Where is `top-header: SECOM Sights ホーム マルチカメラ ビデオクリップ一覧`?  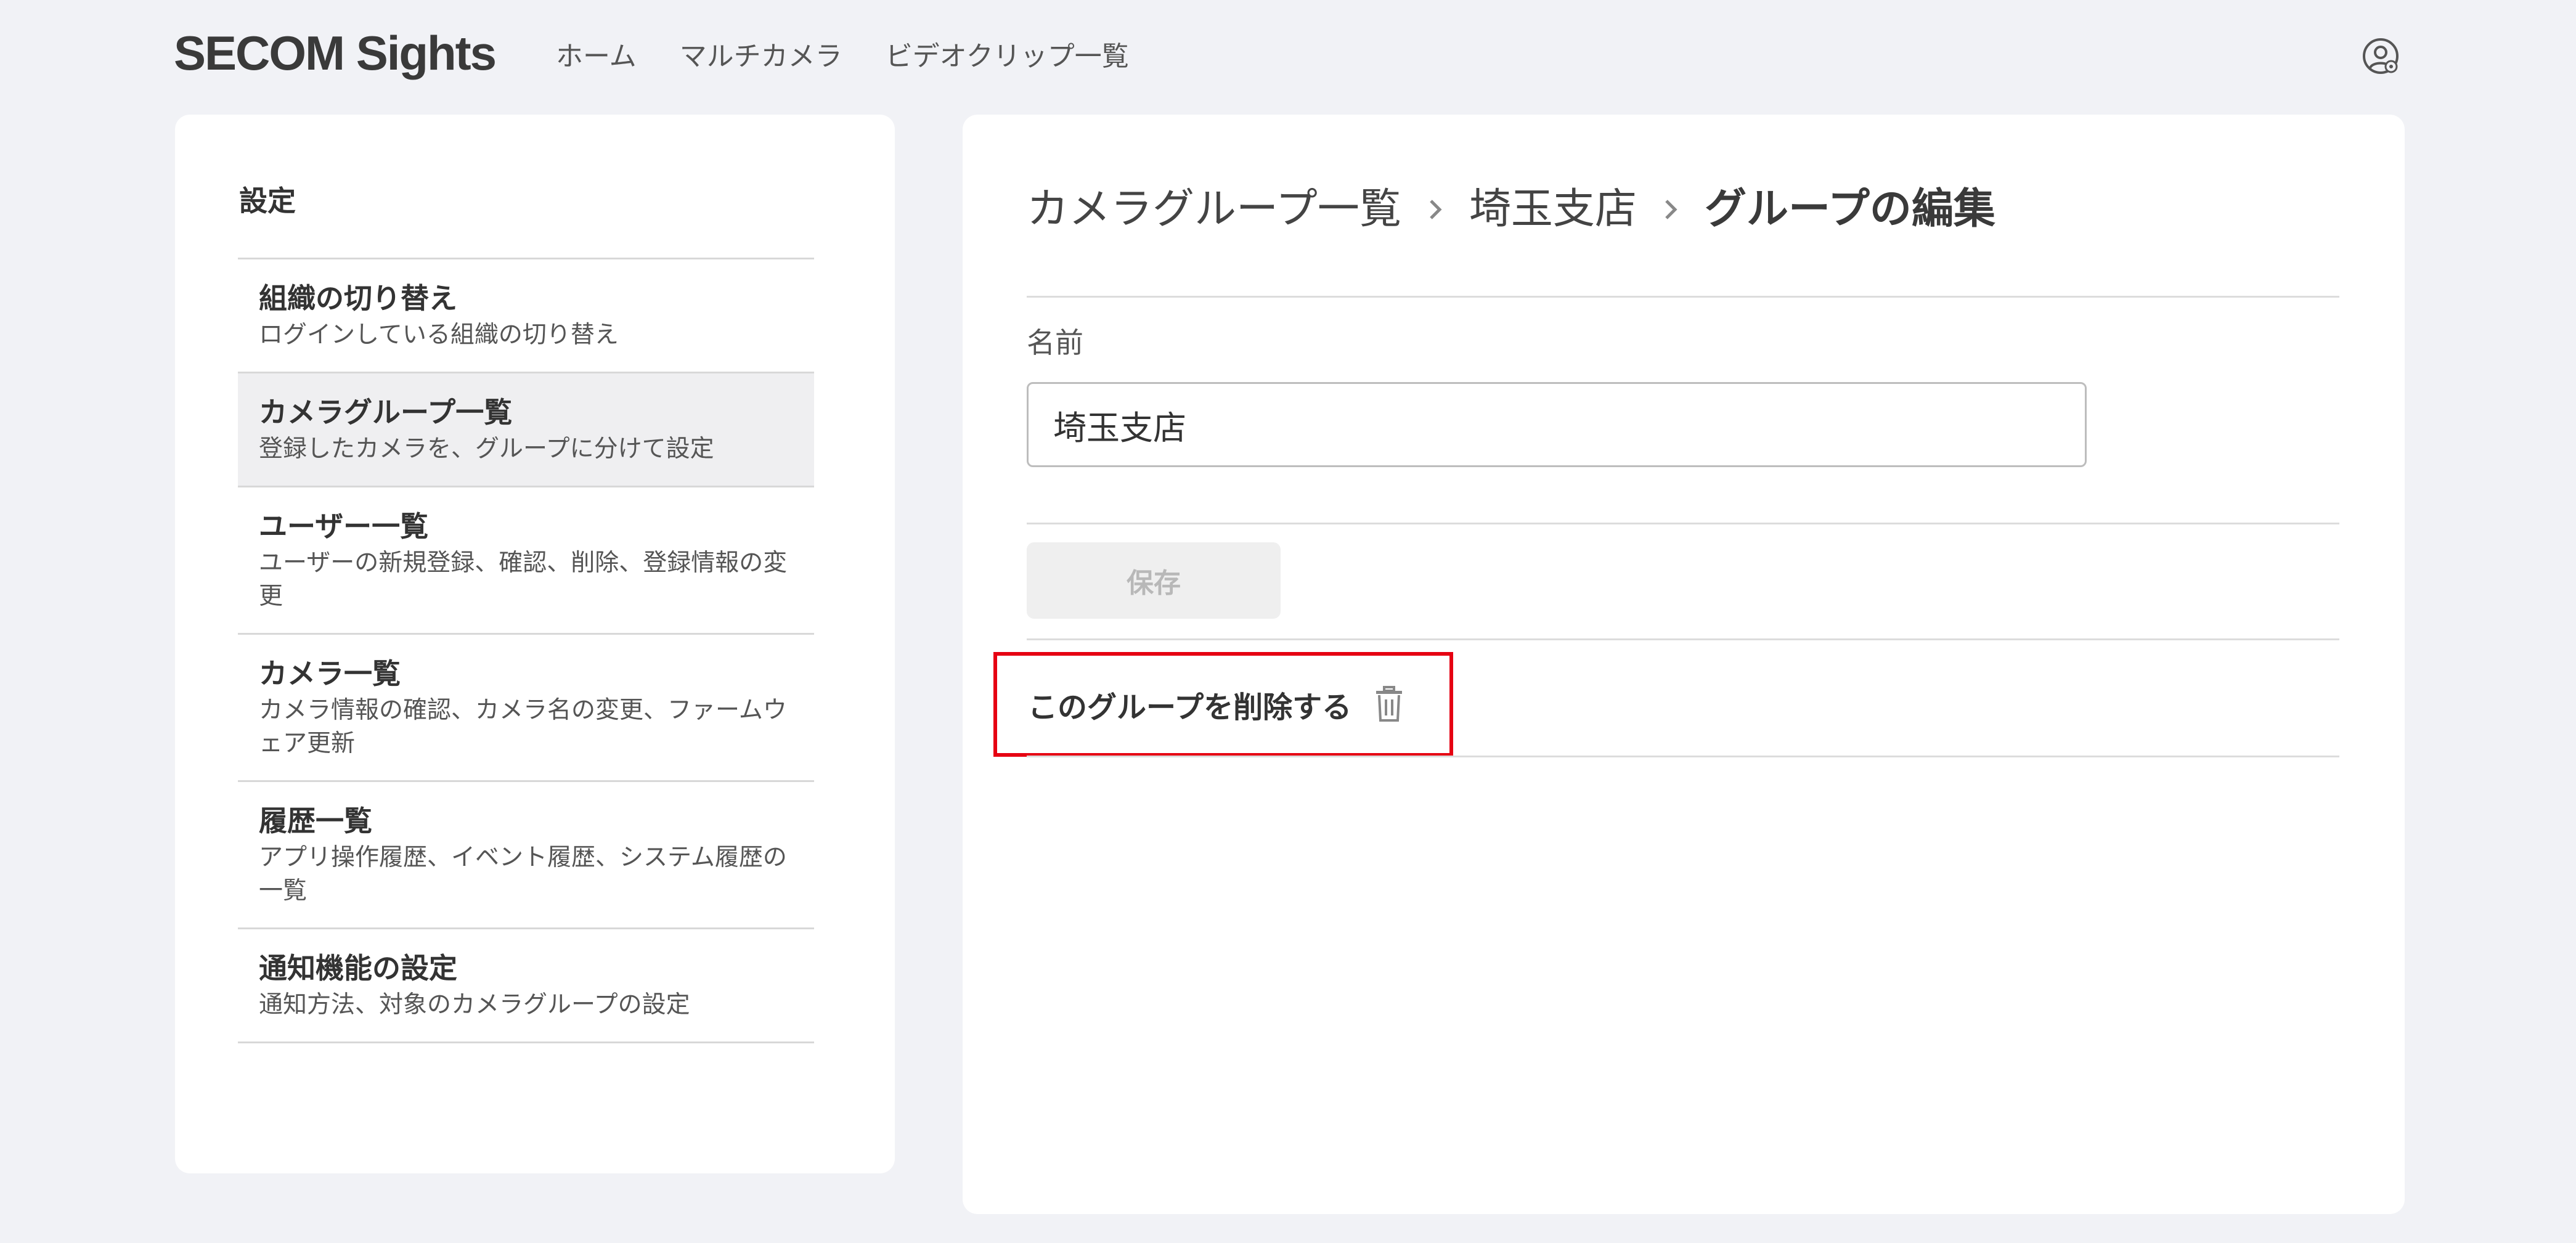
top-header: SECOM Sights ホーム マルチカメラ ビデオクリップ一覧 is located at coordinates (1288, 57).